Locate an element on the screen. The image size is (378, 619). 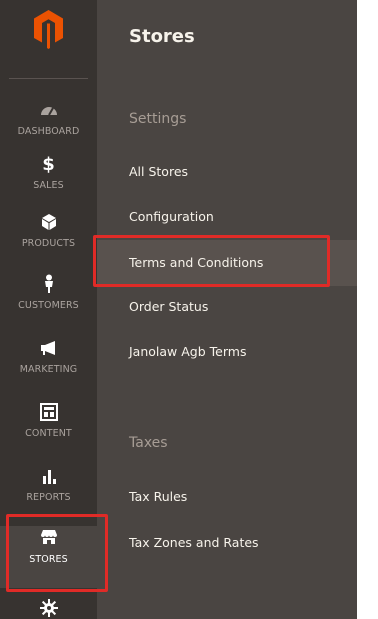
megaphone-icon is located at coordinates (48, 348).